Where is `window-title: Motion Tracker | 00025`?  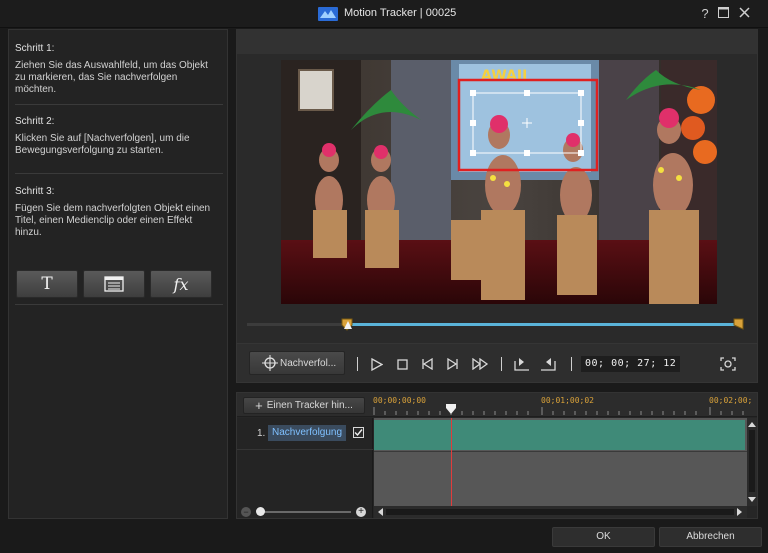 window-title: Motion Tracker | 00025 is located at coordinates (400, 13).